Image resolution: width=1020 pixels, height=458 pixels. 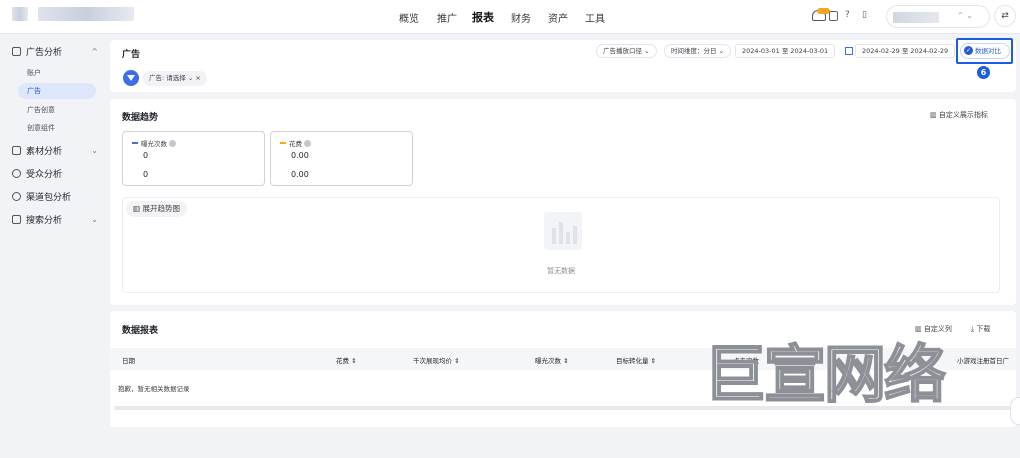 I want to click on custom-metrics-button: ▥ 自定义展示指标, so click(x=959, y=115).